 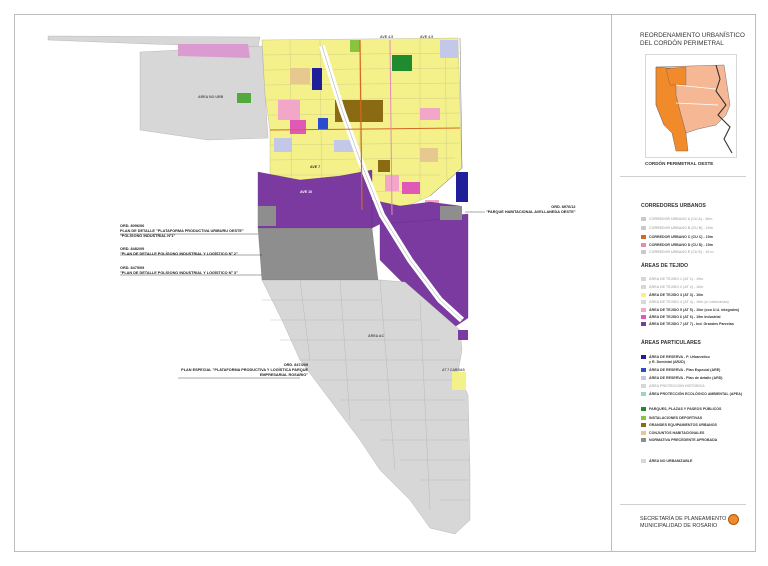 I want to click on legend-item-label-cont: y R. Dominial (AR2D), so click(x=667, y=362).